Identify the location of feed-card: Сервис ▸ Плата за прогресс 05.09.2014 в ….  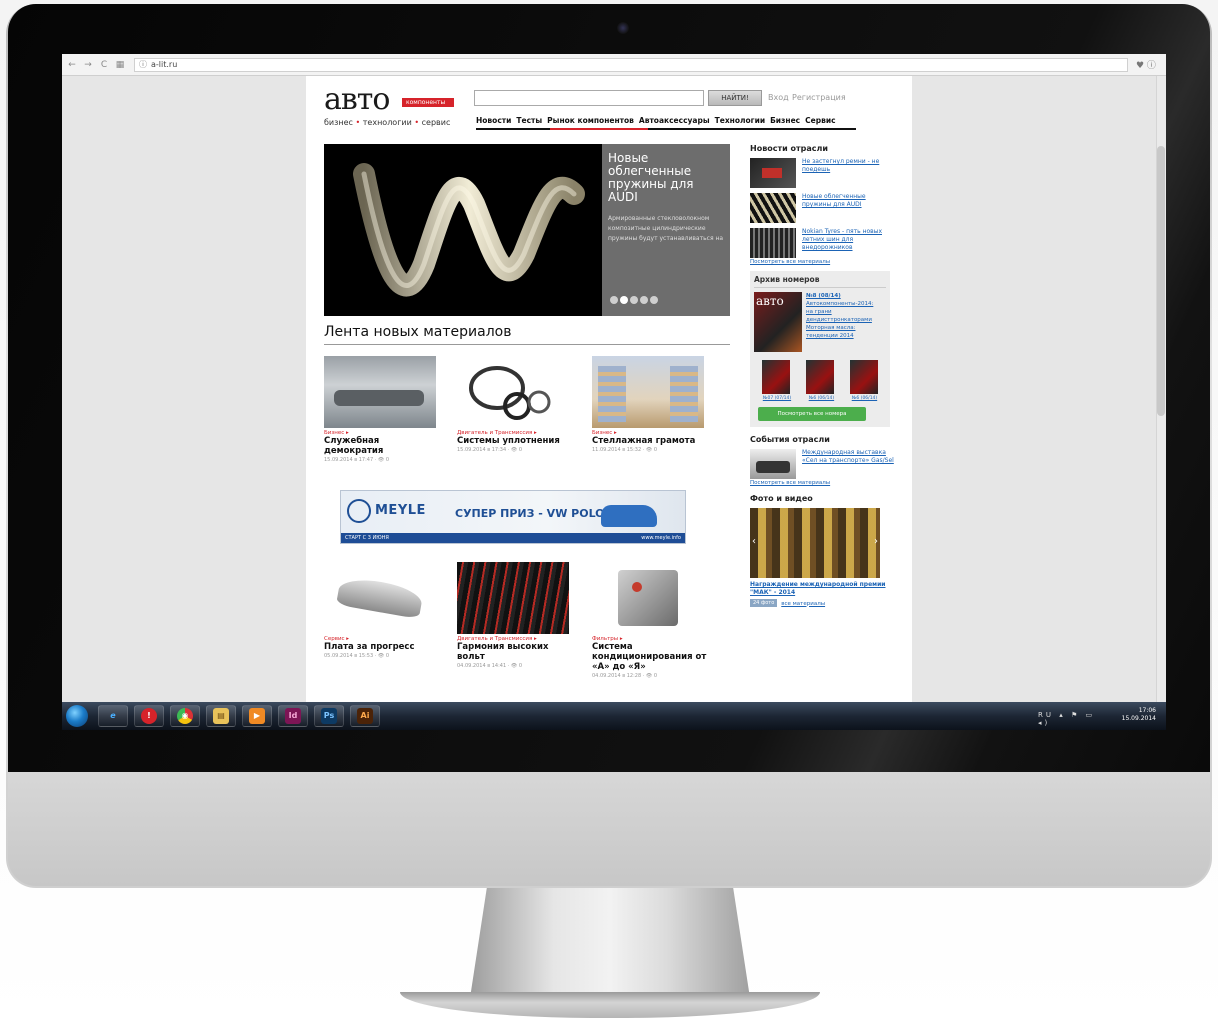
(382, 610).